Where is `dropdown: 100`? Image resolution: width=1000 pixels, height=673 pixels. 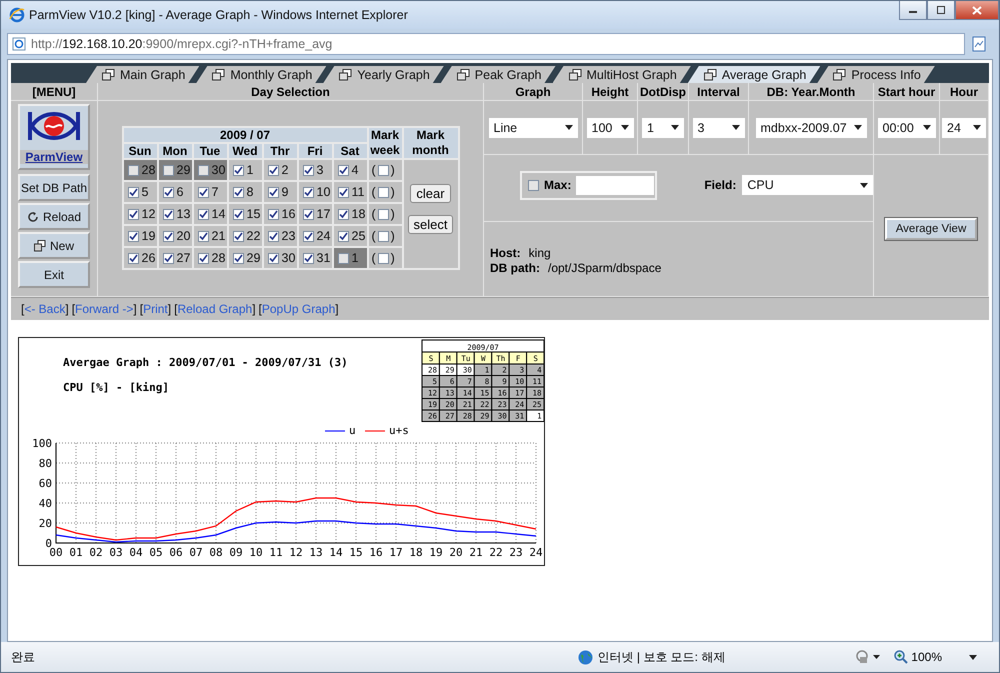 dropdown: 100 is located at coordinates (610, 128).